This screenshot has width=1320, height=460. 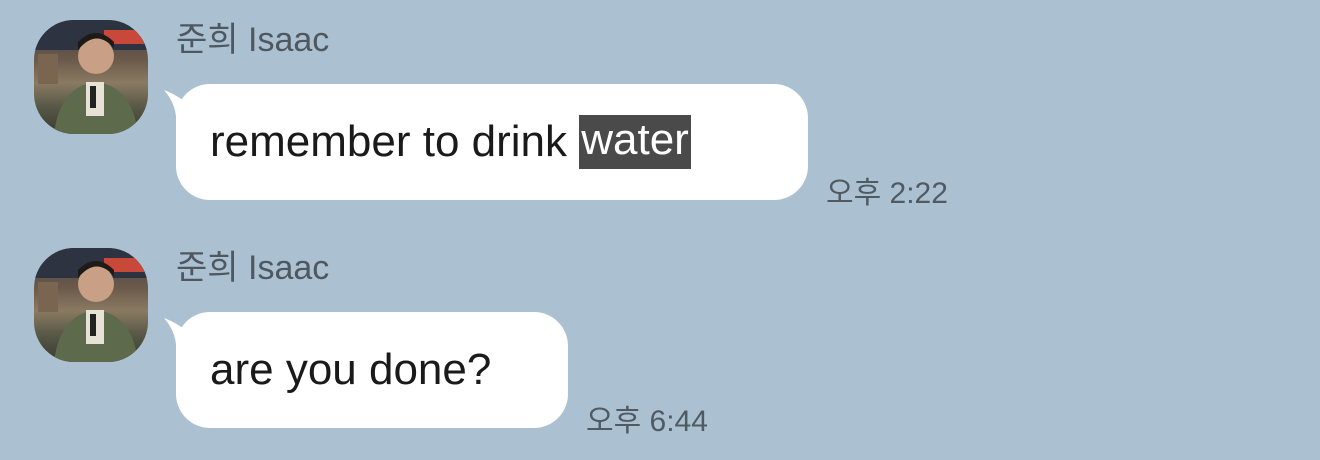 What do you see at coordinates (351, 369) in the screenshot?
I see `message-text: are you done?` at bounding box center [351, 369].